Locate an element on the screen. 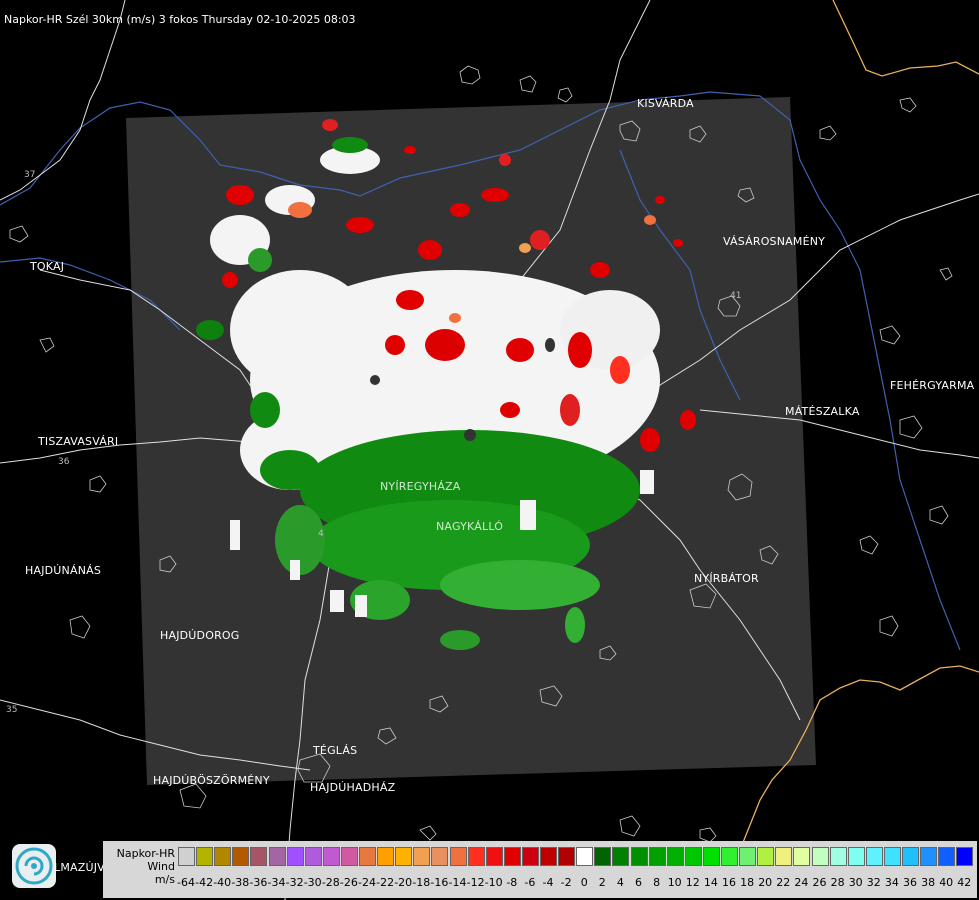  road-number-41: 41 is located at coordinates (735, 296).